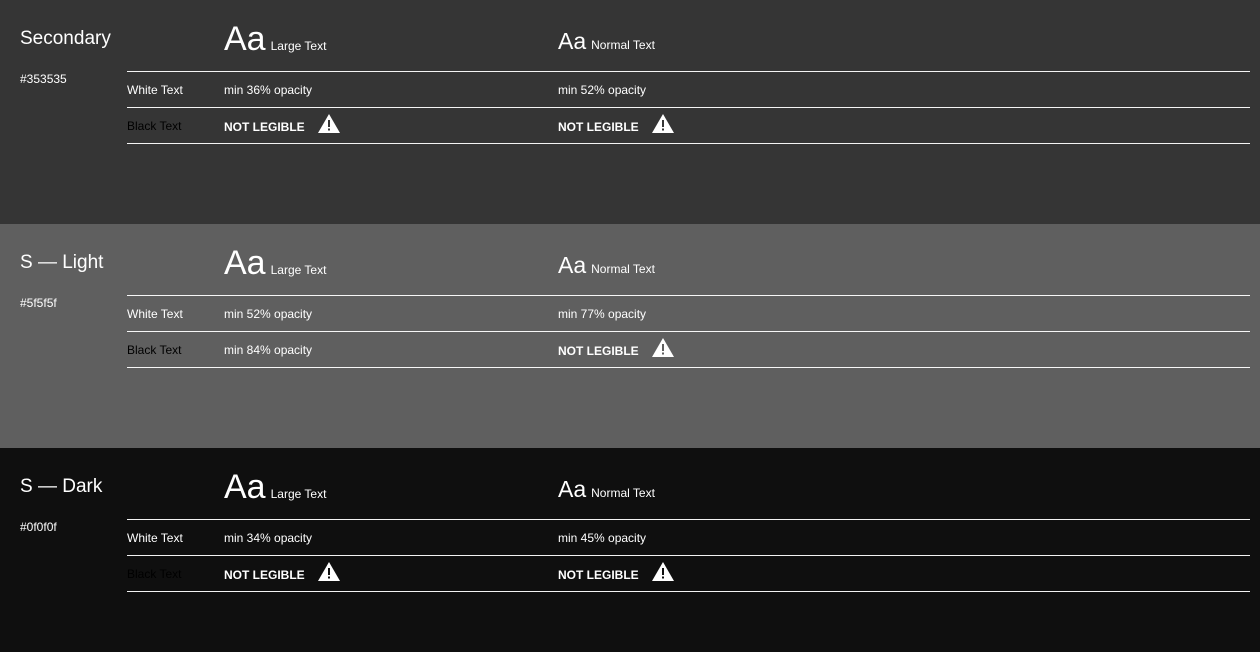 The image size is (1260, 652). I want to click on swatch-name: Secondary, so click(65, 38).